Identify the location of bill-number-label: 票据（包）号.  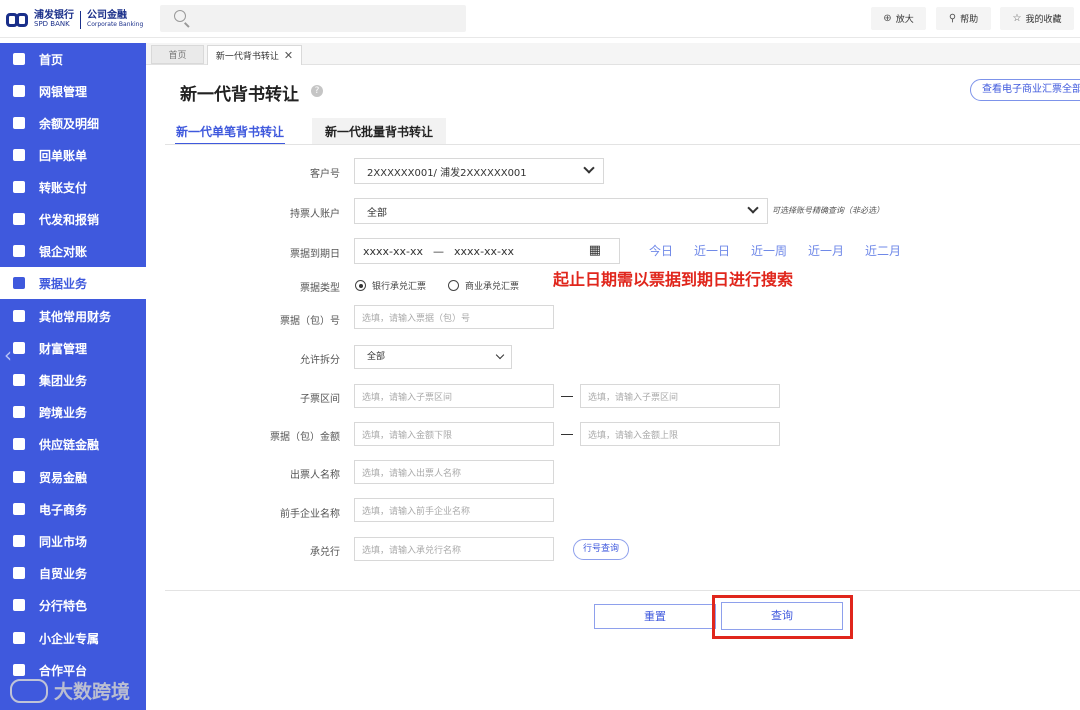
(310, 321).